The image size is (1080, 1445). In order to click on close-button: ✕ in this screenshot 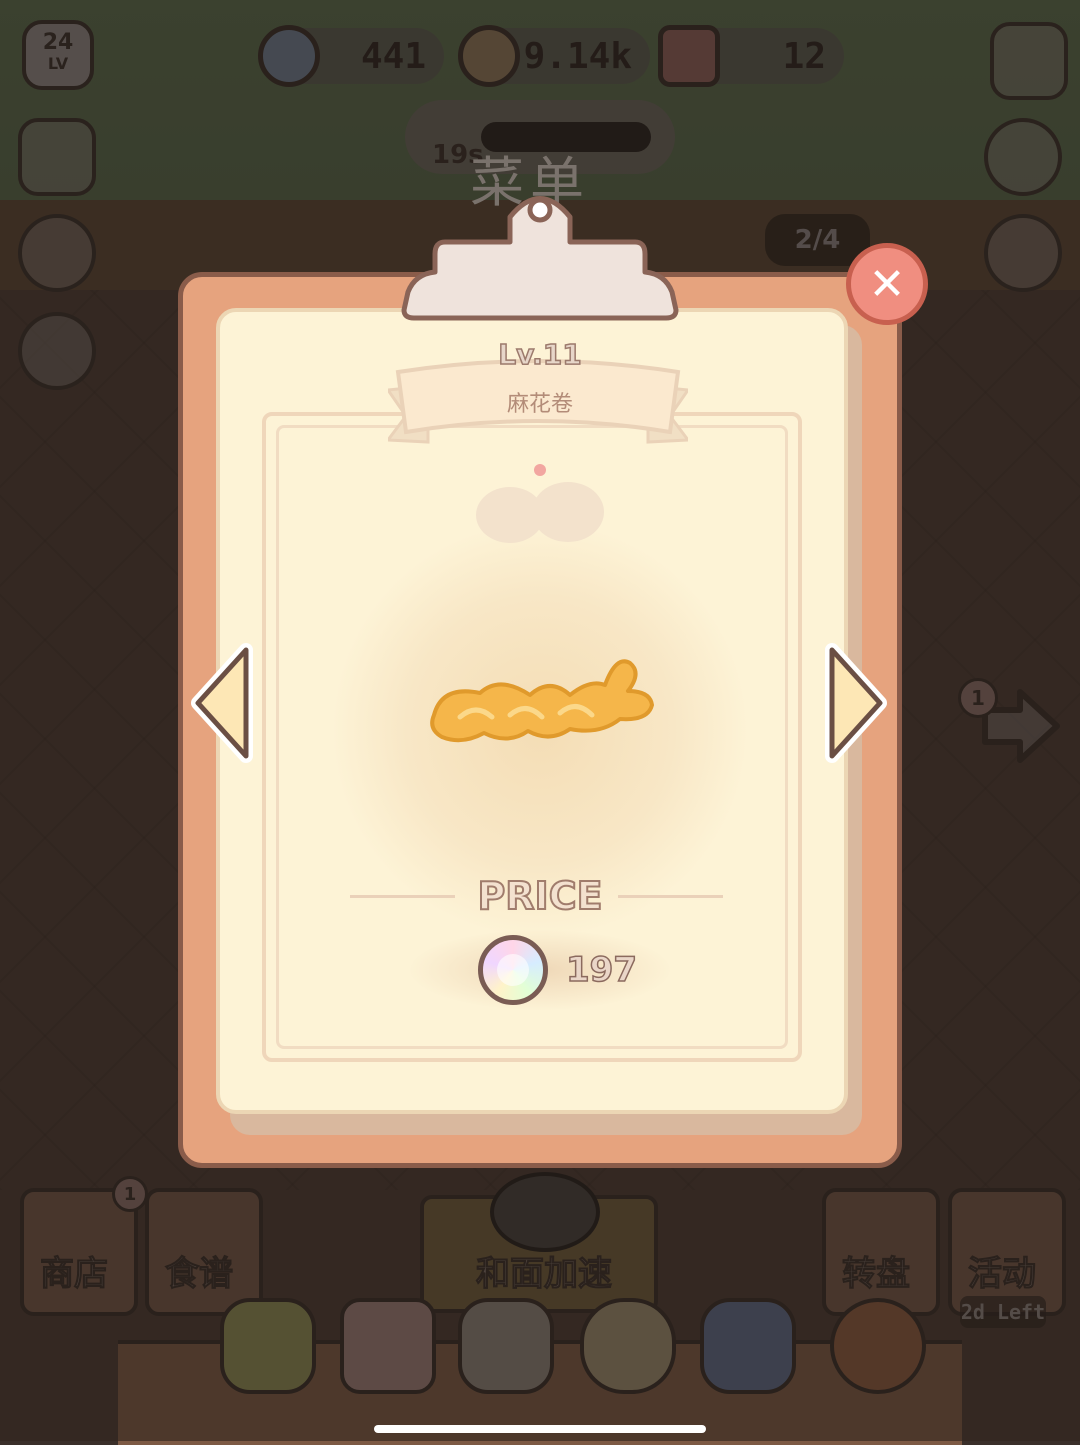, I will do `click(887, 284)`.